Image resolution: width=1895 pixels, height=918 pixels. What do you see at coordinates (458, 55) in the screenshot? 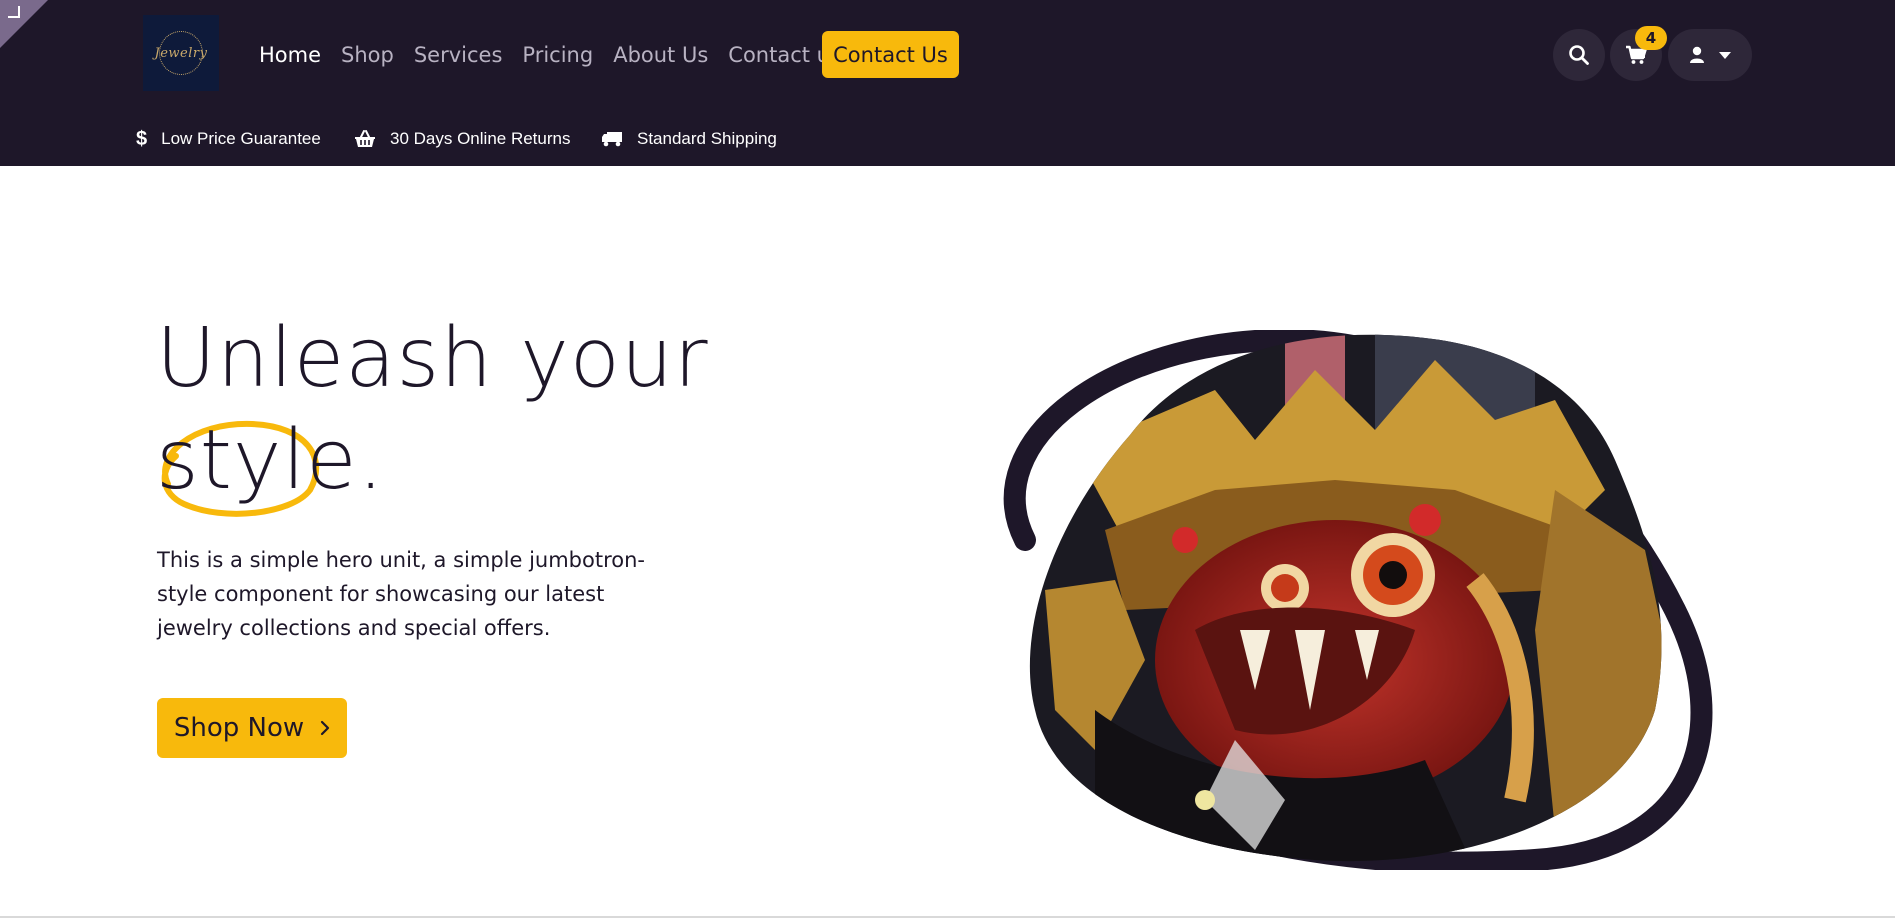
I see `nav-services: Services` at bounding box center [458, 55].